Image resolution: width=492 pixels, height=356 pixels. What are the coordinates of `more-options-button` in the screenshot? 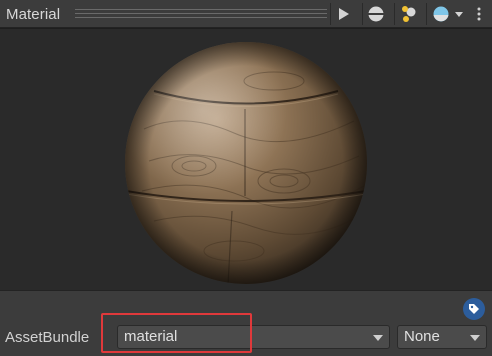 It's located at (479, 14).